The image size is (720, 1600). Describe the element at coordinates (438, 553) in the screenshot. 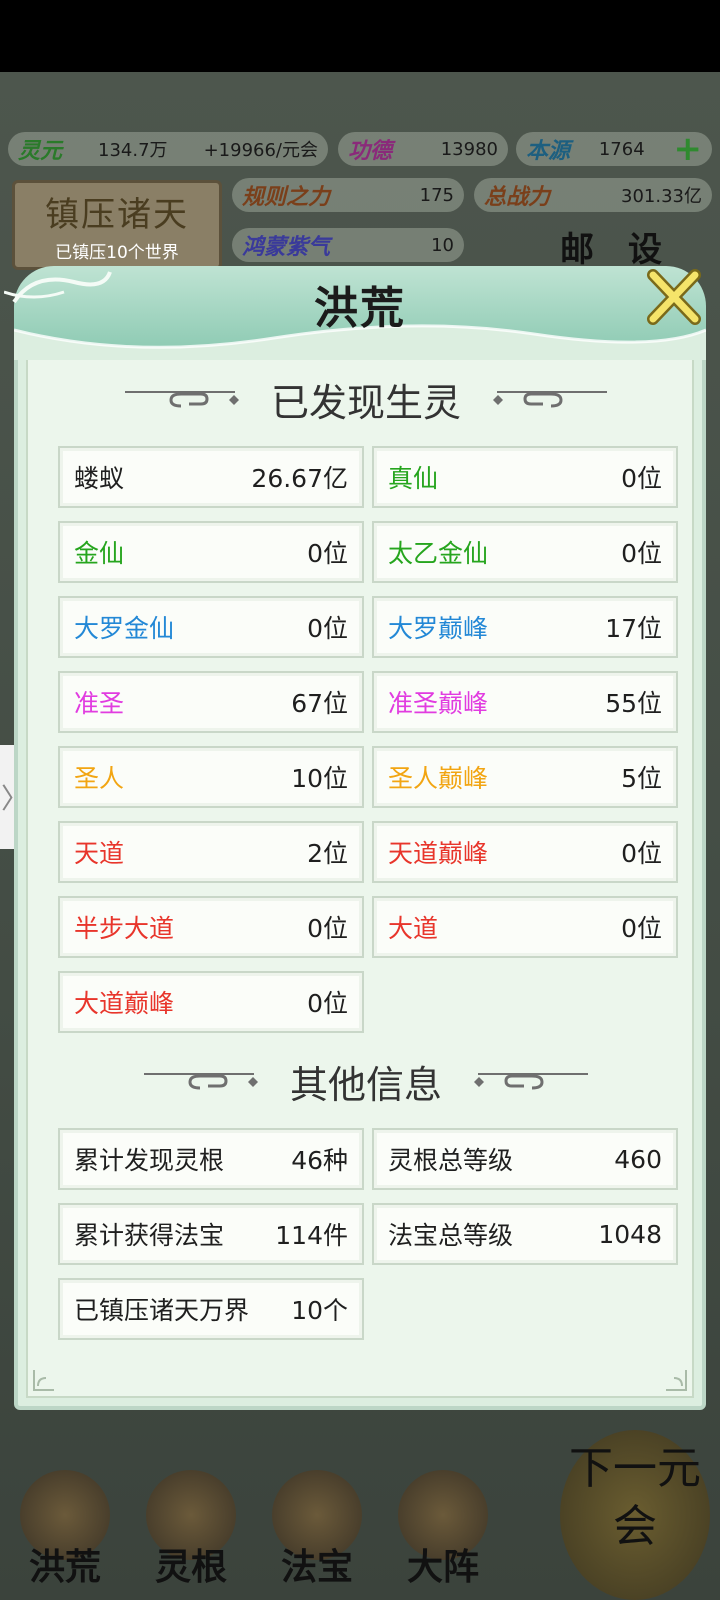

I see `card-label: 太乙金仙` at that location.